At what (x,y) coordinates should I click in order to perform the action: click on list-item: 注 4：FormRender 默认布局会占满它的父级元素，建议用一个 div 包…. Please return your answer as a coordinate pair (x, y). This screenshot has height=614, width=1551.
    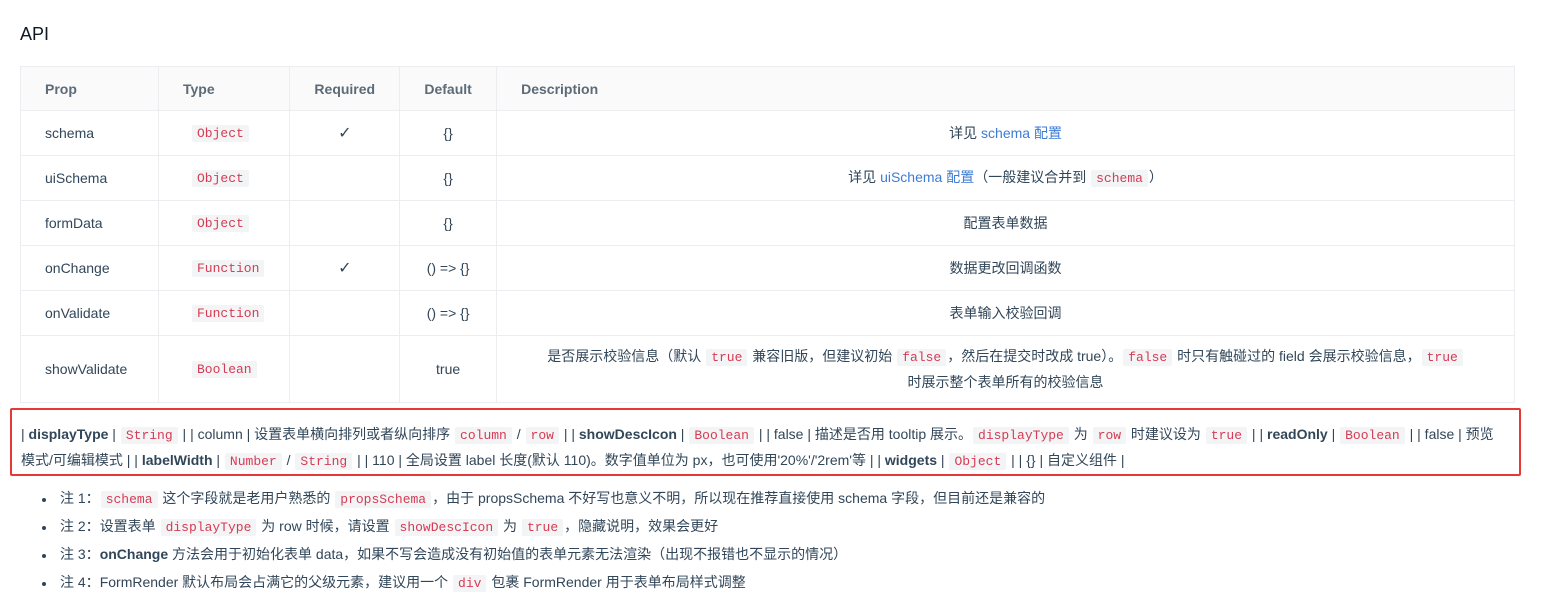
    Looking at the image, I should click on (550, 582).